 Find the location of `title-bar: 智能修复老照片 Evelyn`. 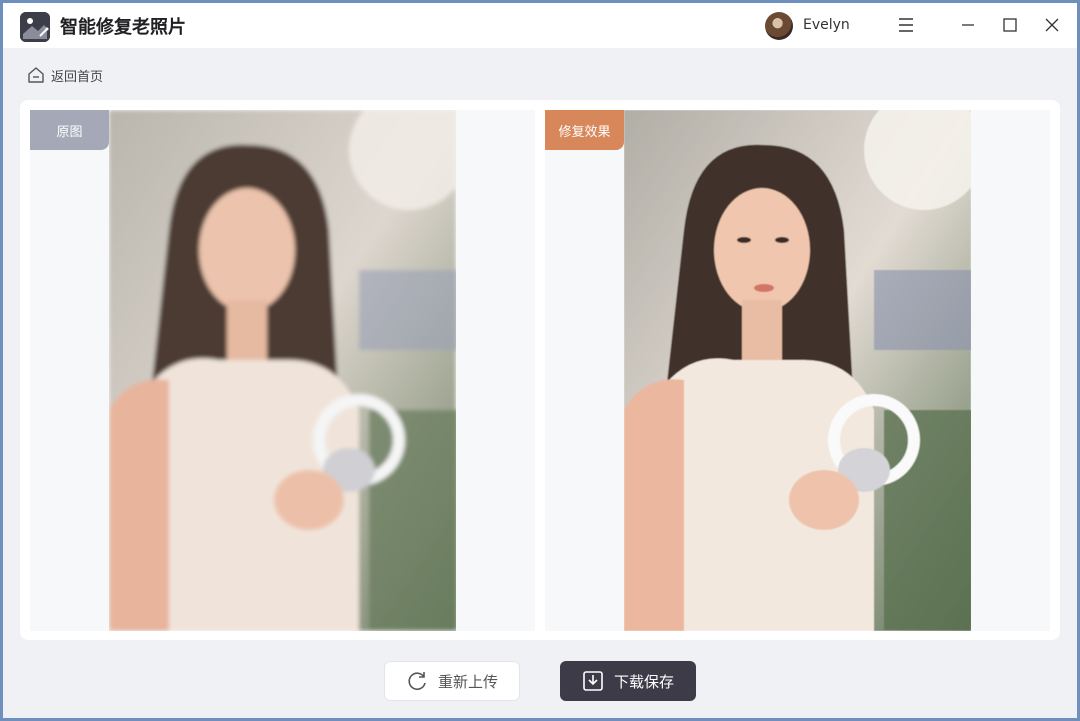

title-bar: 智能修复老照片 Evelyn is located at coordinates (540, 25).